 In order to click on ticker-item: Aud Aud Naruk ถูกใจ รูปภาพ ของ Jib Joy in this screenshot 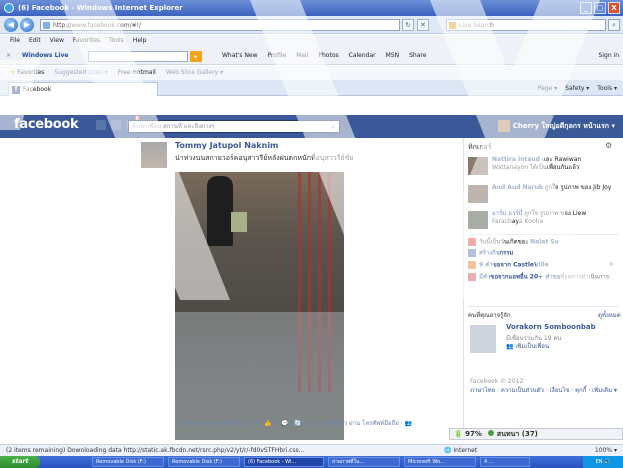, I will do `click(543, 195)`.